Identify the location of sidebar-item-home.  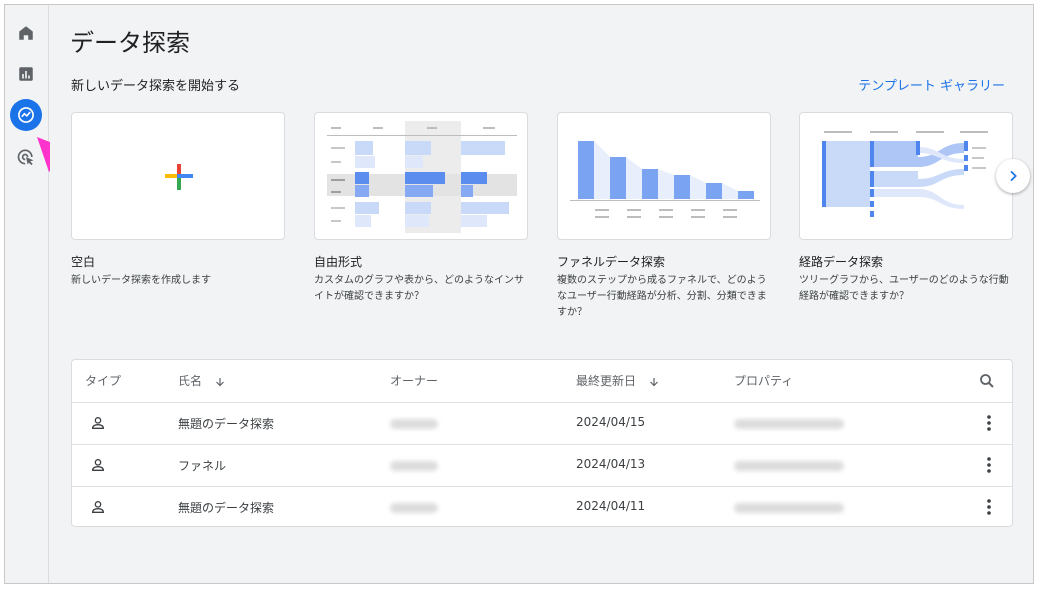
(26, 33).